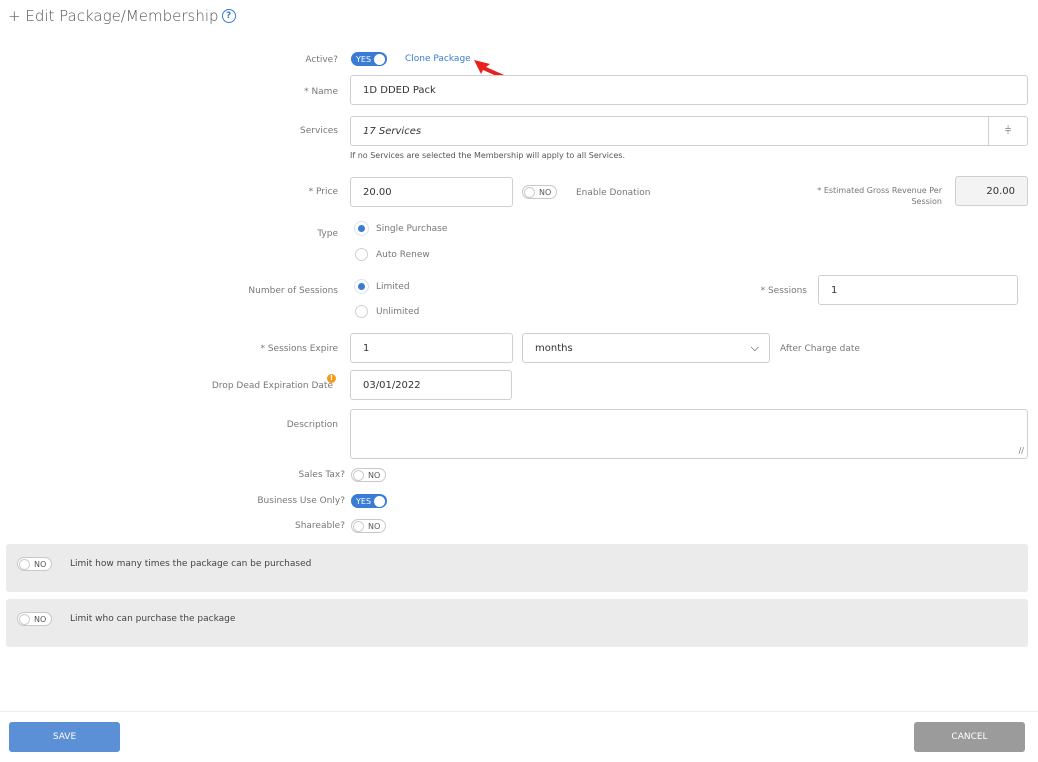  What do you see at coordinates (545, 192) in the screenshot?
I see `donation-toggle-text: NO` at bounding box center [545, 192].